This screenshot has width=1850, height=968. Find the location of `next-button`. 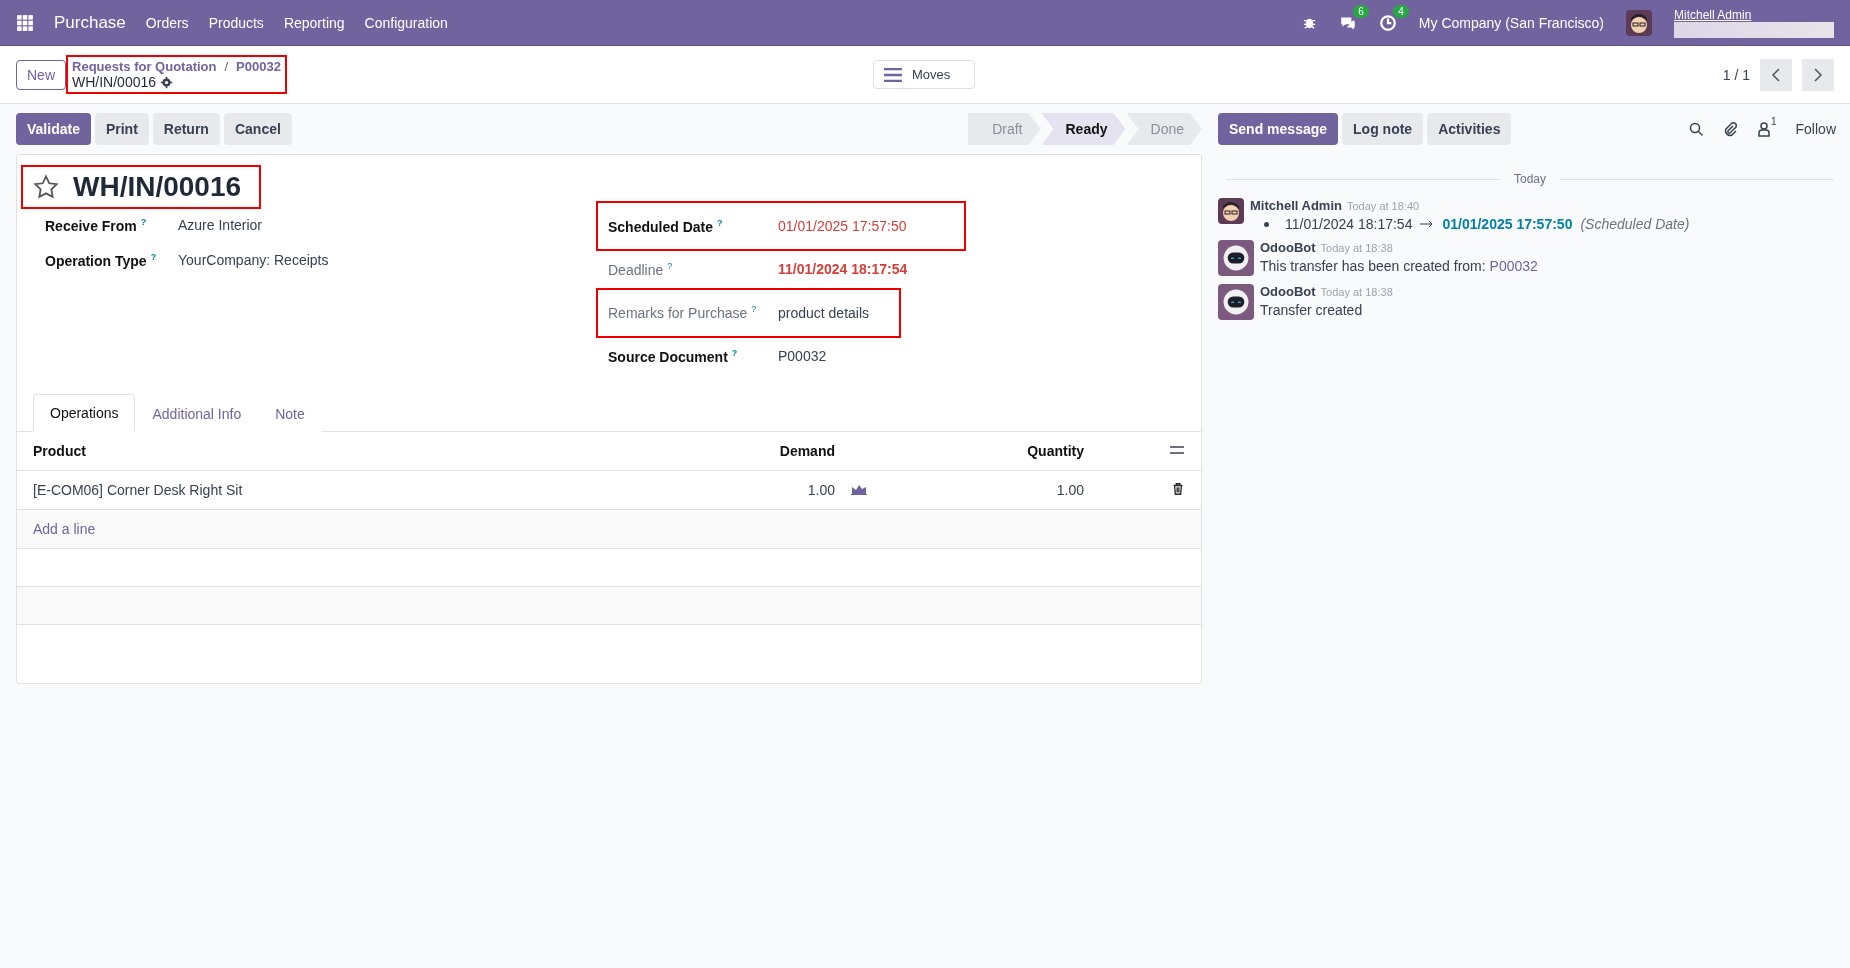

next-button is located at coordinates (1818, 74).